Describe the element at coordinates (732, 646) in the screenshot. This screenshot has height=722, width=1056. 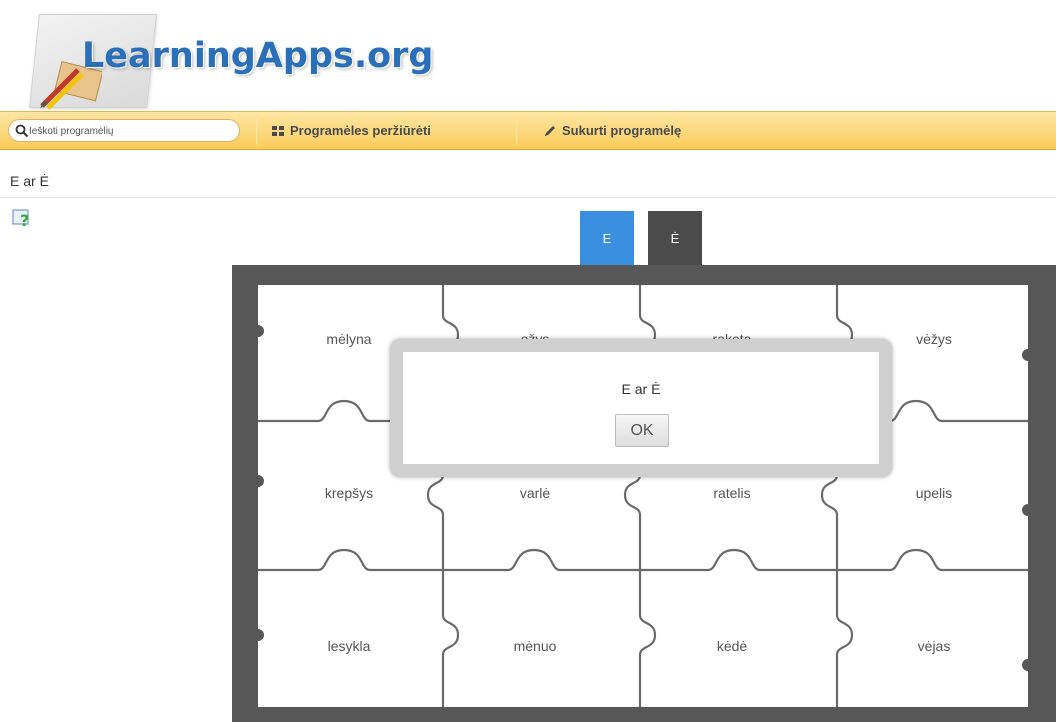
I see `puzzle-piece: kėdė` at that location.